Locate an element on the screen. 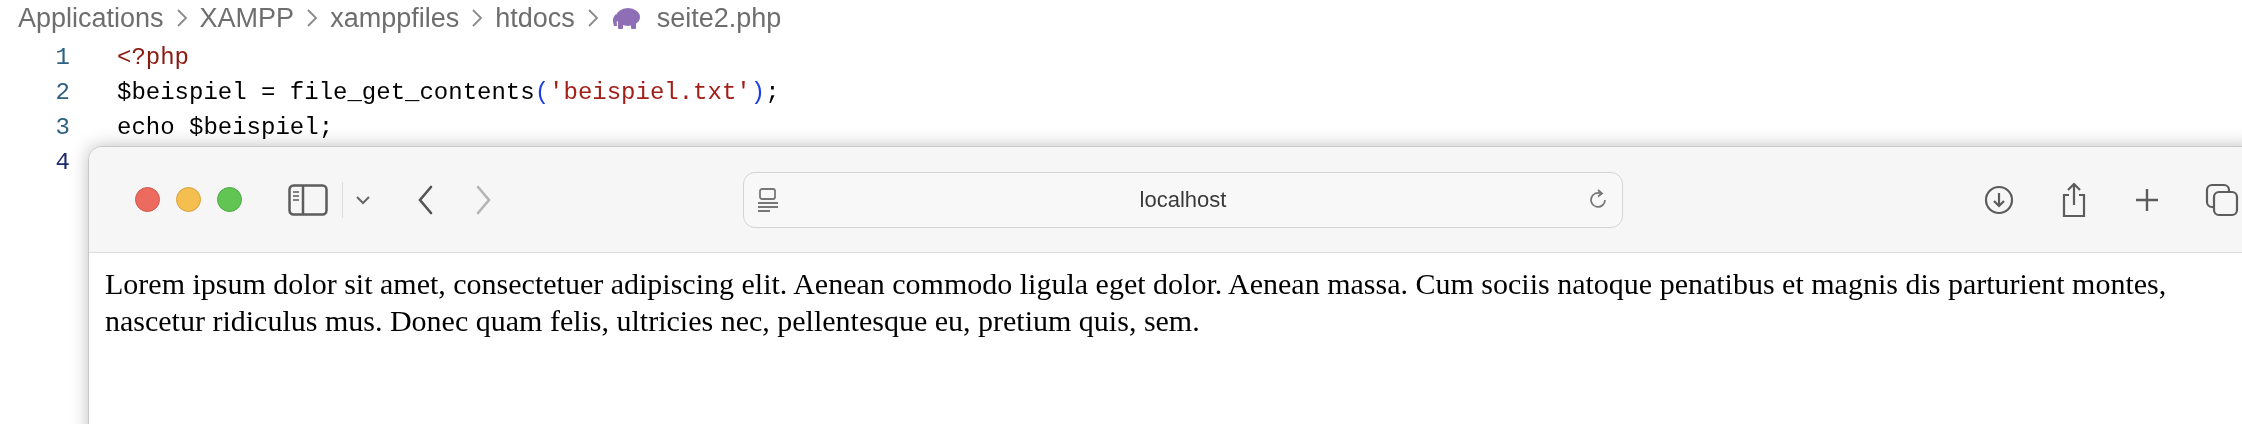 Image resolution: width=2242 pixels, height=424 pixels. line-number: 2 is located at coordinates (62, 93).